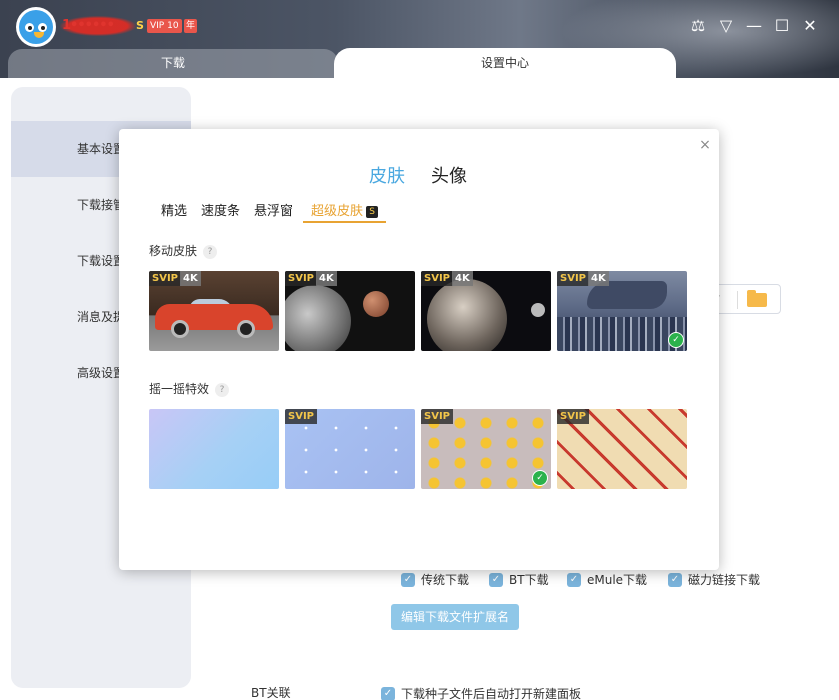  I want to click on tab-super-skin-label: 超级皮肤, so click(337, 211).